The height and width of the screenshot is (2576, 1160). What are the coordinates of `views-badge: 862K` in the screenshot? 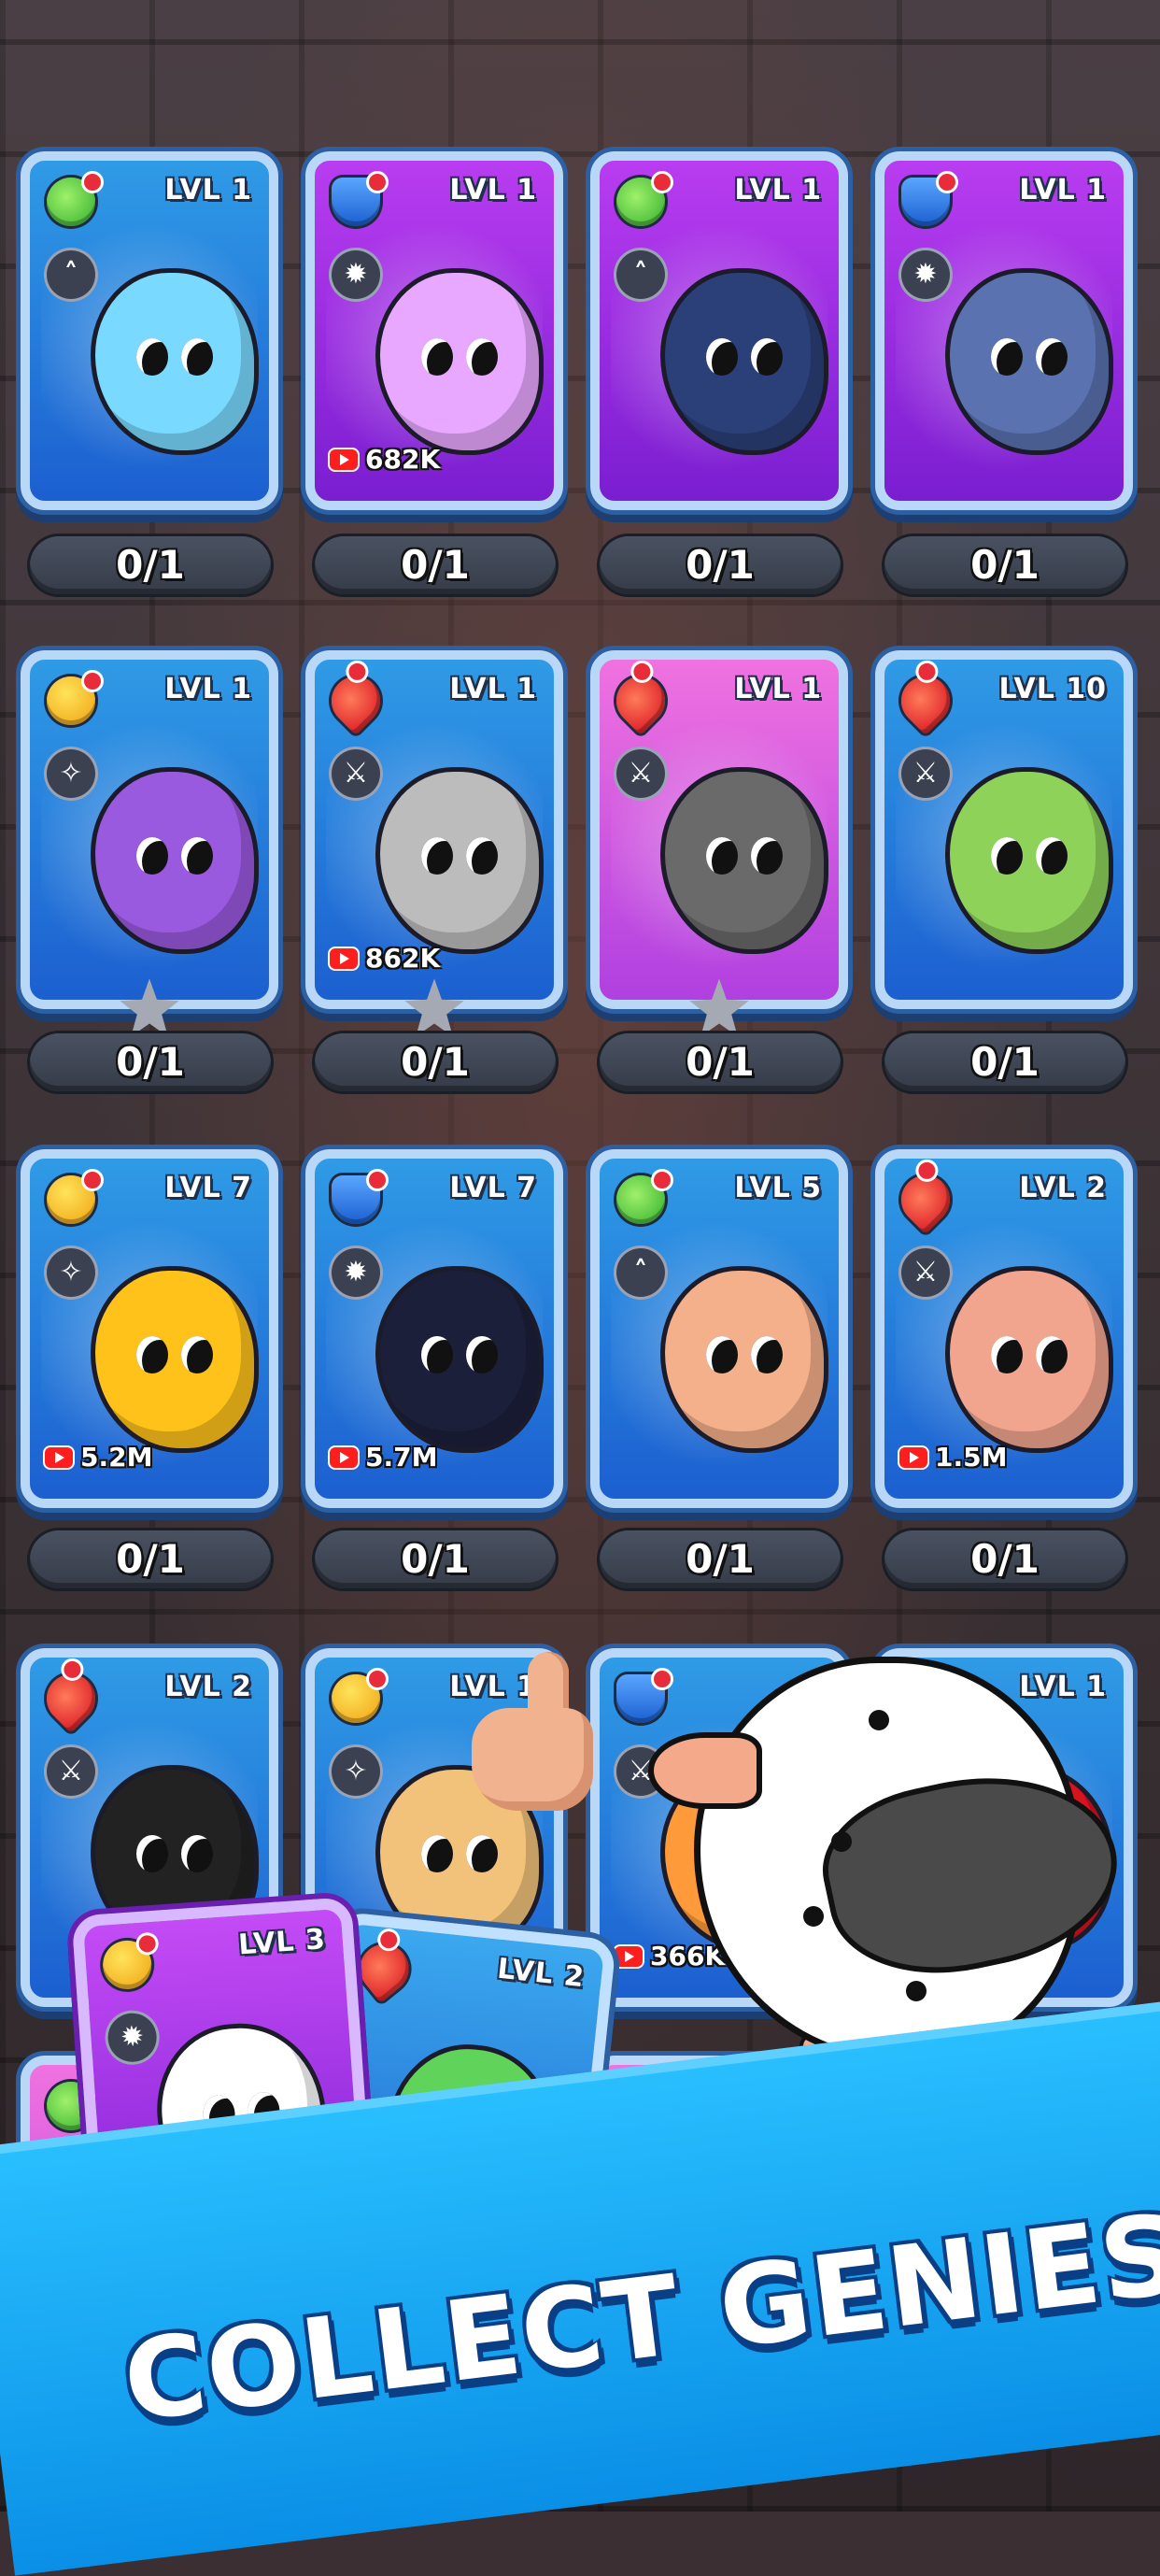 It's located at (385, 959).